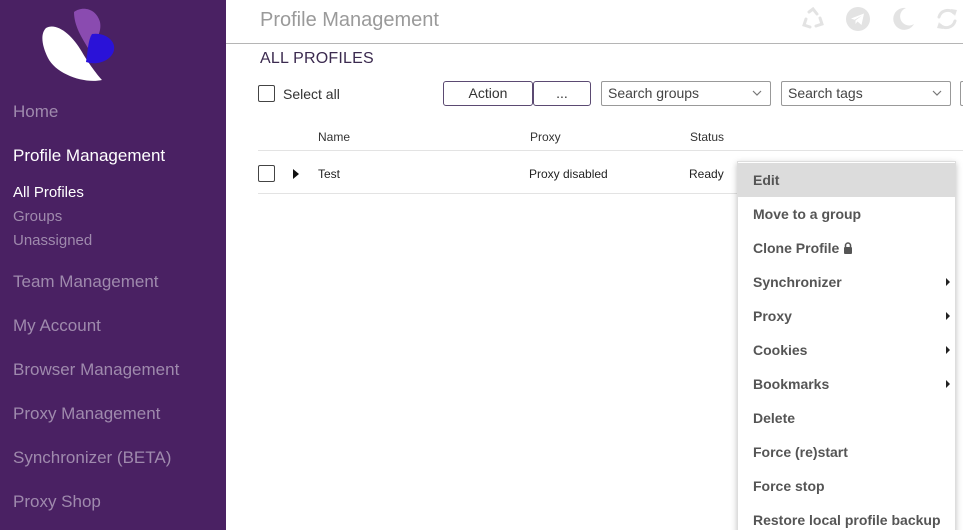 The height and width of the screenshot is (530, 963). I want to click on menu-item-clone-profile: Clone Profile, so click(846, 248).